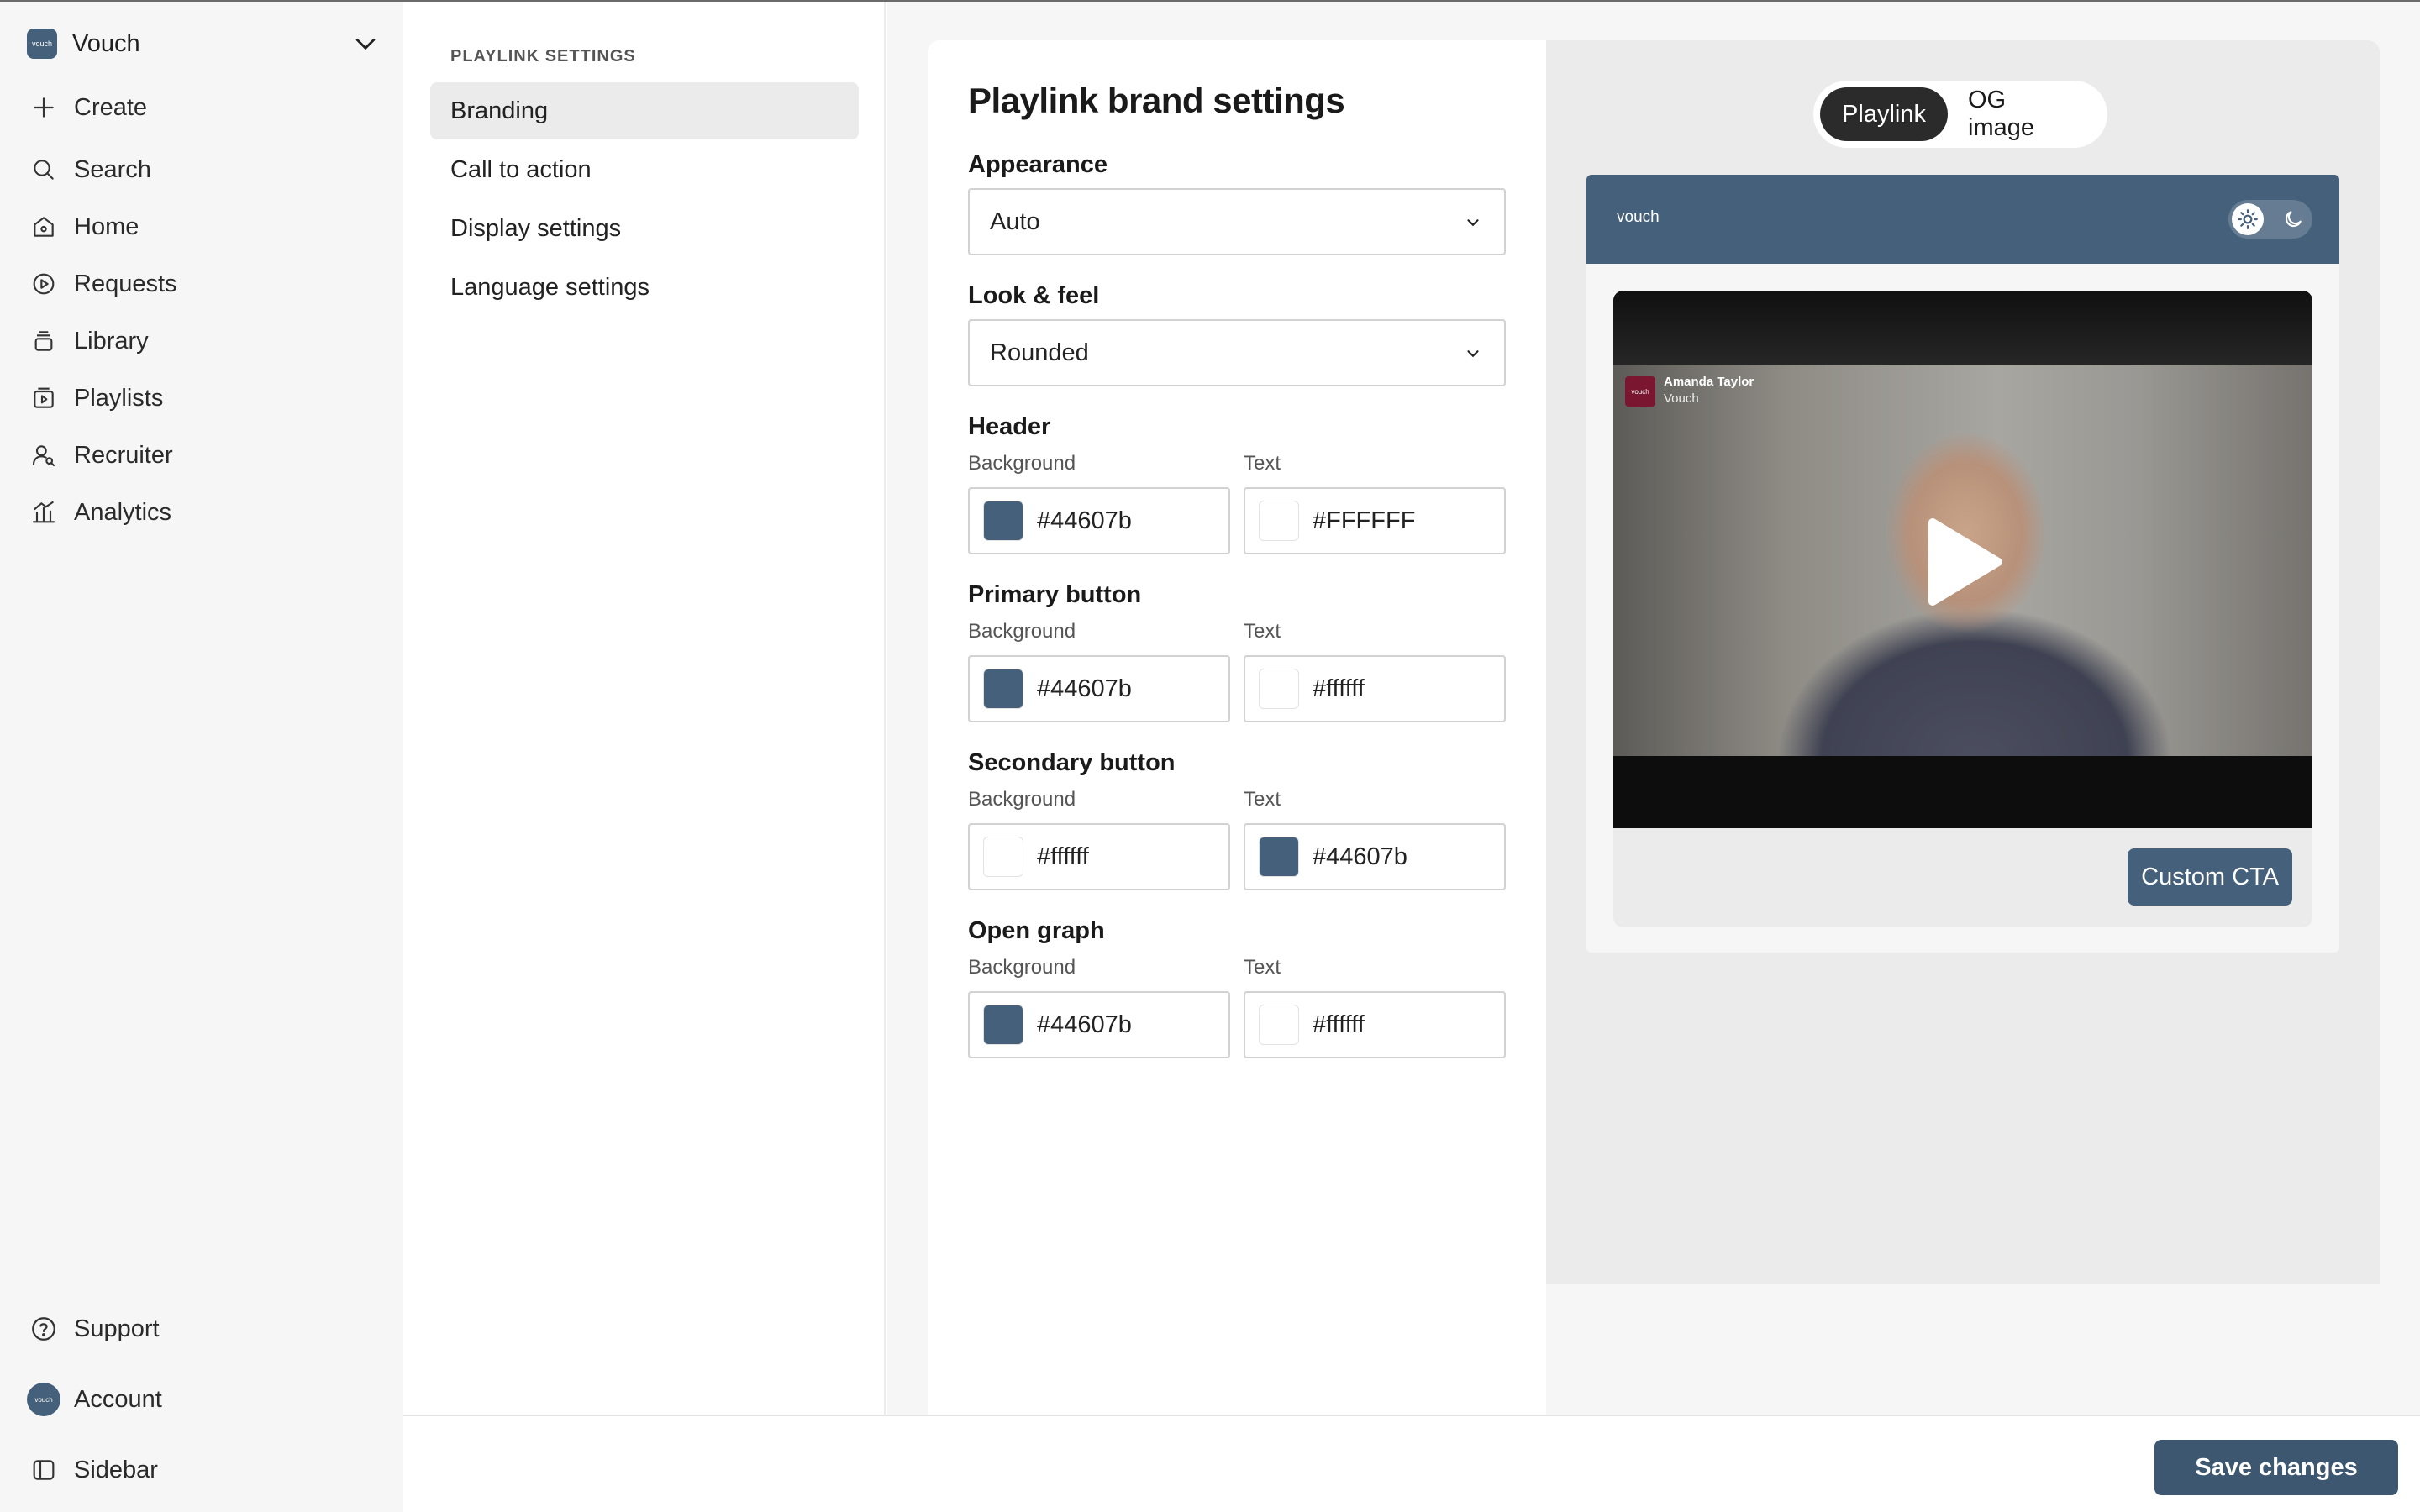 The height and width of the screenshot is (1512, 2420). Describe the element at coordinates (1339, 688) in the screenshot. I see `primary-text-value: #ffffff` at that location.